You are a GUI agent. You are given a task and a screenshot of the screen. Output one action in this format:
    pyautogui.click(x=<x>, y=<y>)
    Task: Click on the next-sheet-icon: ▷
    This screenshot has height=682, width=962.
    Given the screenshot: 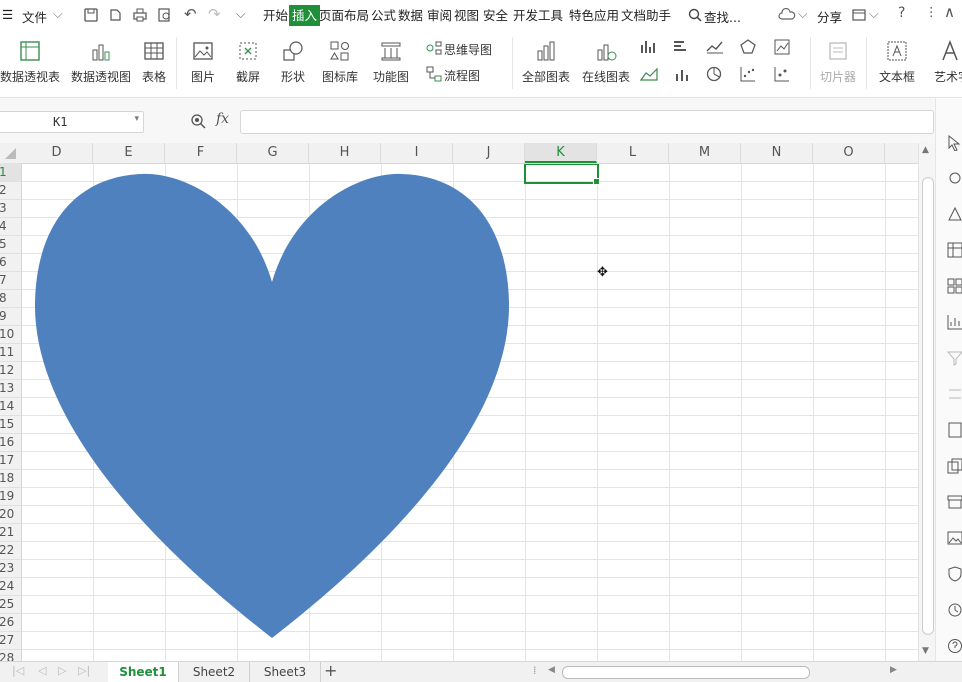 What is the action you would take?
    pyautogui.click(x=62, y=670)
    